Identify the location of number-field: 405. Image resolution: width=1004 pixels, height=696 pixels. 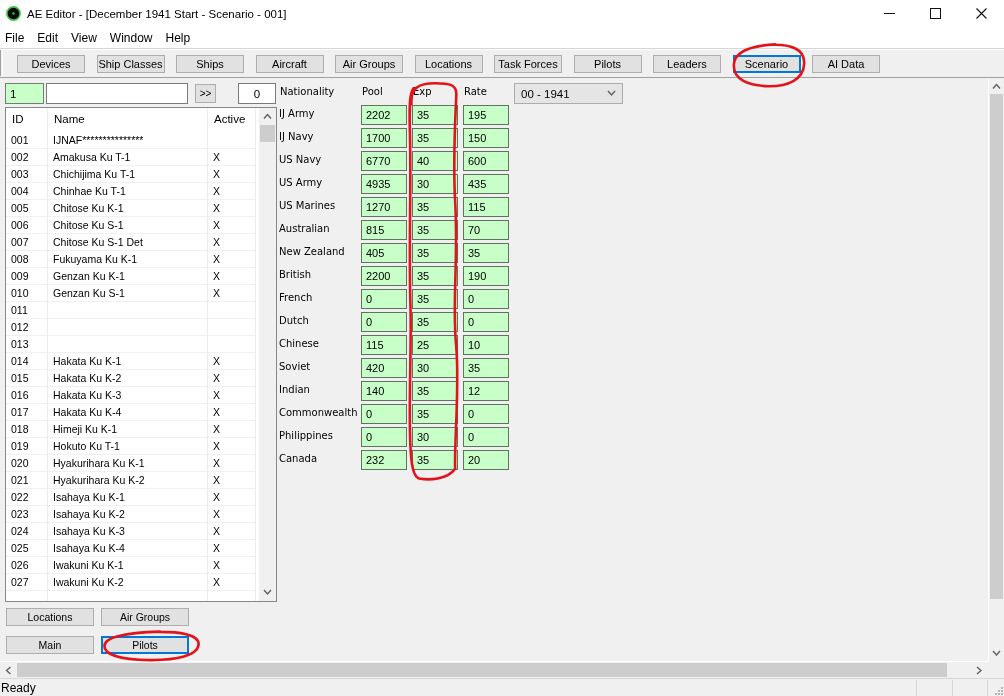
(384, 253).